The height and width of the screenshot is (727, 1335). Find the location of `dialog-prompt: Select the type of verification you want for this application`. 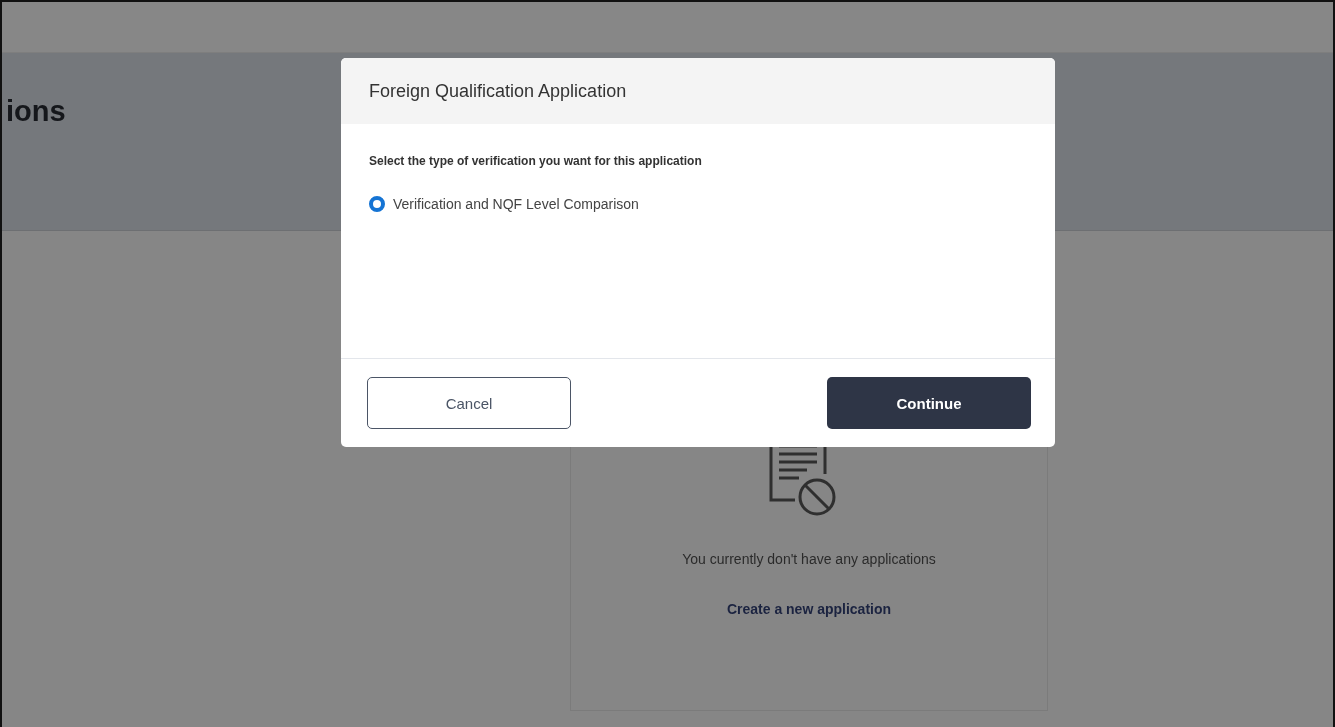

dialog-prompt: Select the type of verification you want for this application is located at coordinates (536, 161).